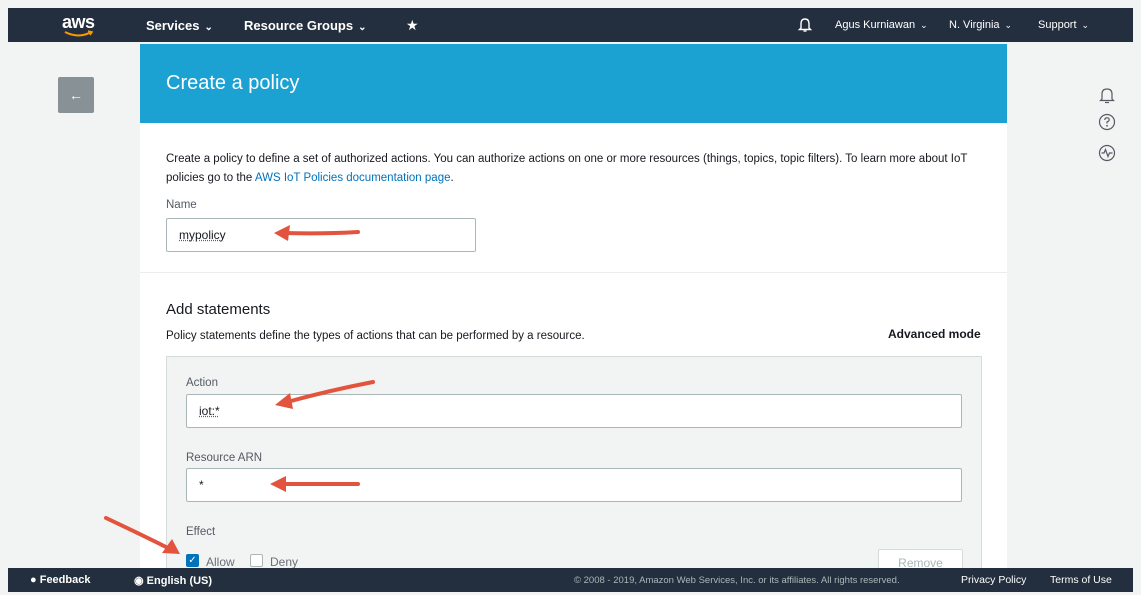  What do you see at coordinates (78, 22) in the screenshot?
I see `aws-logo-text: aws` at bounding box center [78, 22].